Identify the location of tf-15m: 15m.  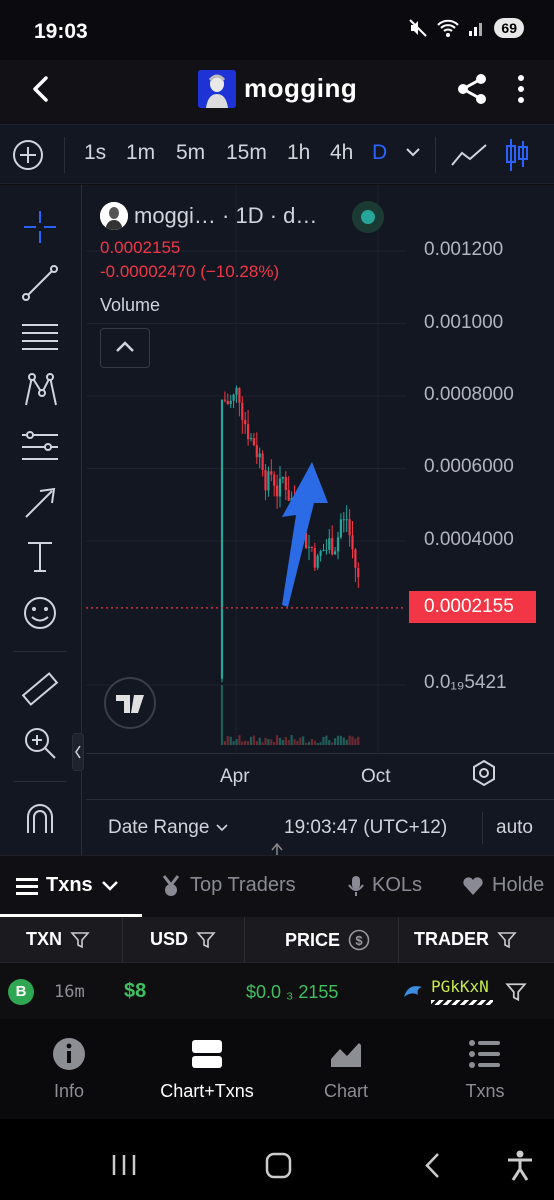
(246, 153).